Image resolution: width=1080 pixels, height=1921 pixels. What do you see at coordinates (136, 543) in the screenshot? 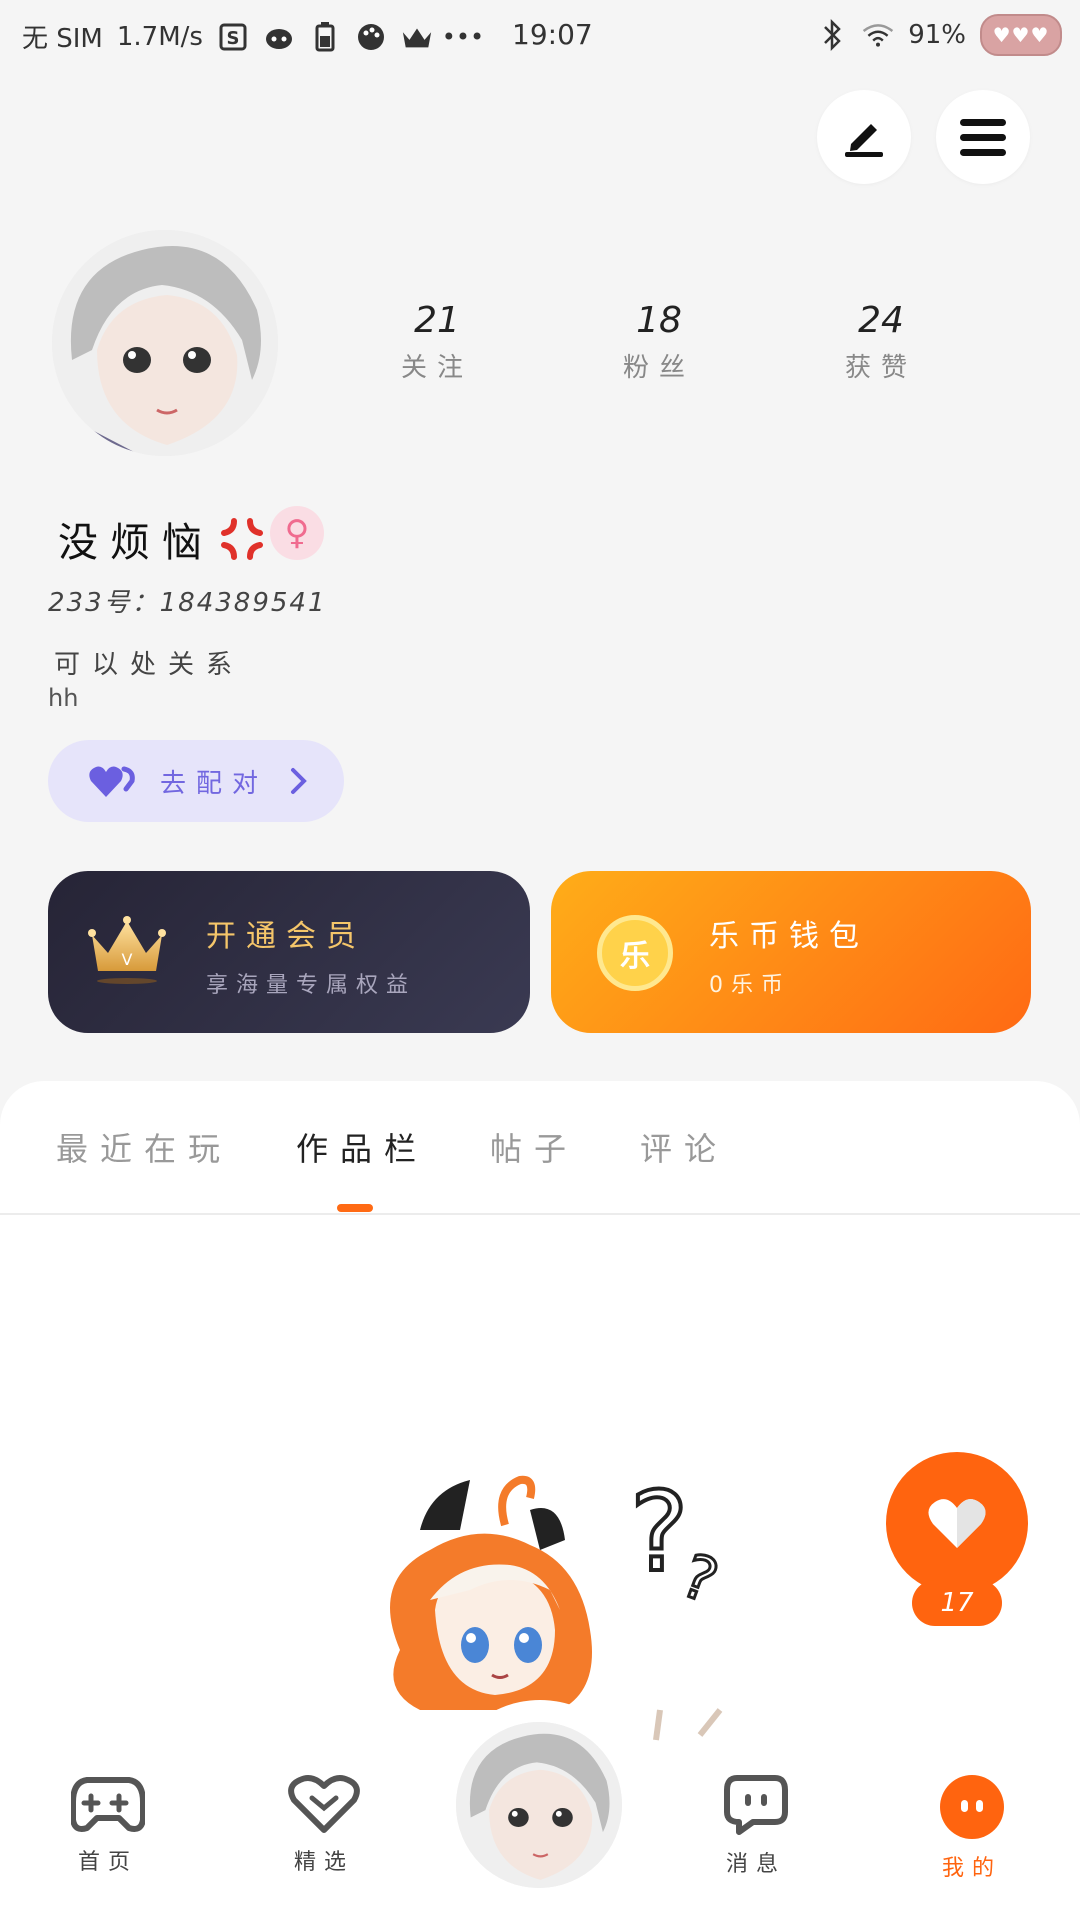
I see `username: 没烦恼` at bounding box center [136, 543].